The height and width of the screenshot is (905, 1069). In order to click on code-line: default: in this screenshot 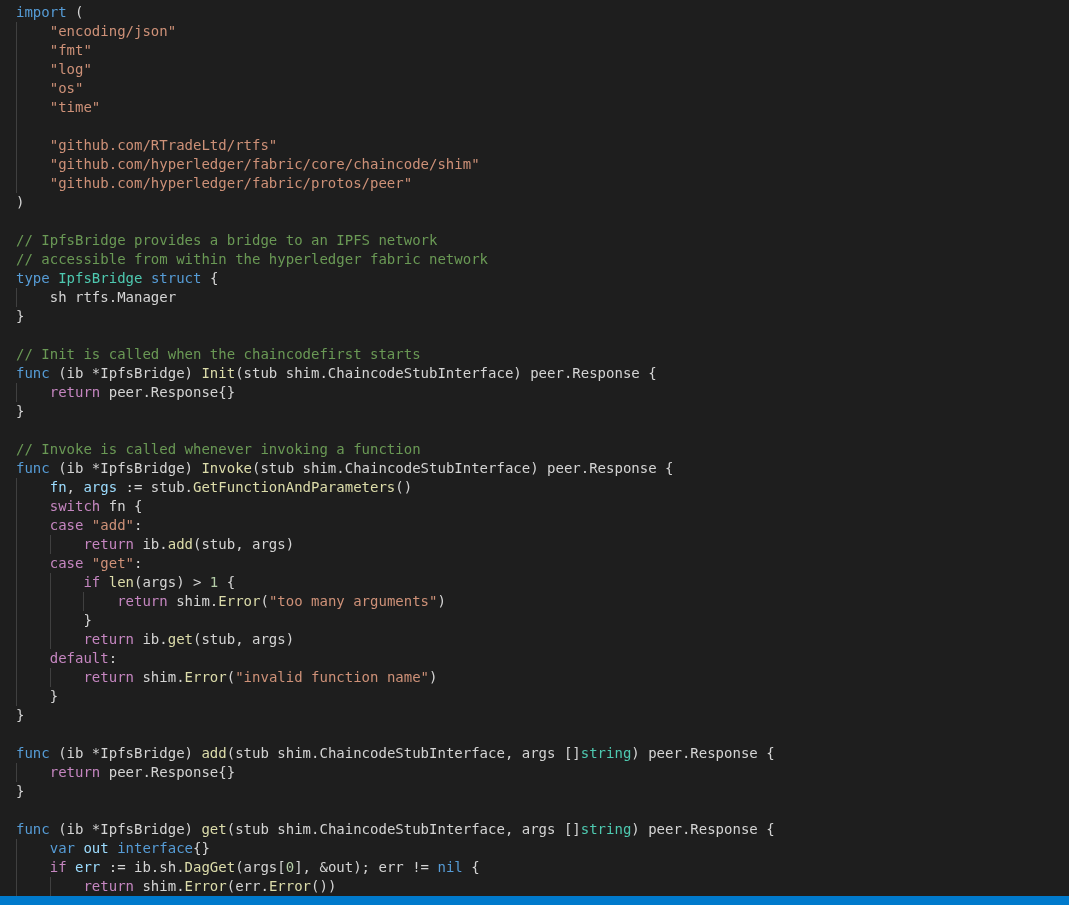, I will do `click(83, 658)`.